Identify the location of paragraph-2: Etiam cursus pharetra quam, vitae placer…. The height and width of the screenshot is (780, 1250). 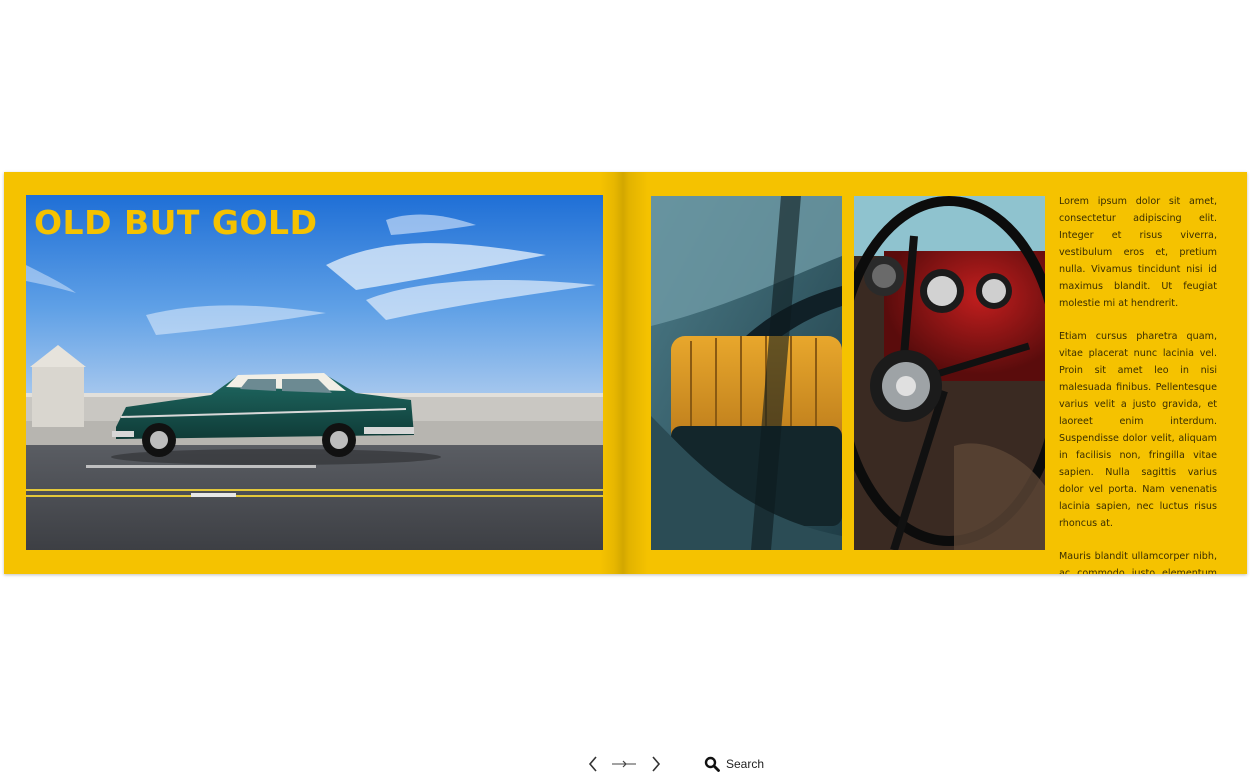
(1138, 430).